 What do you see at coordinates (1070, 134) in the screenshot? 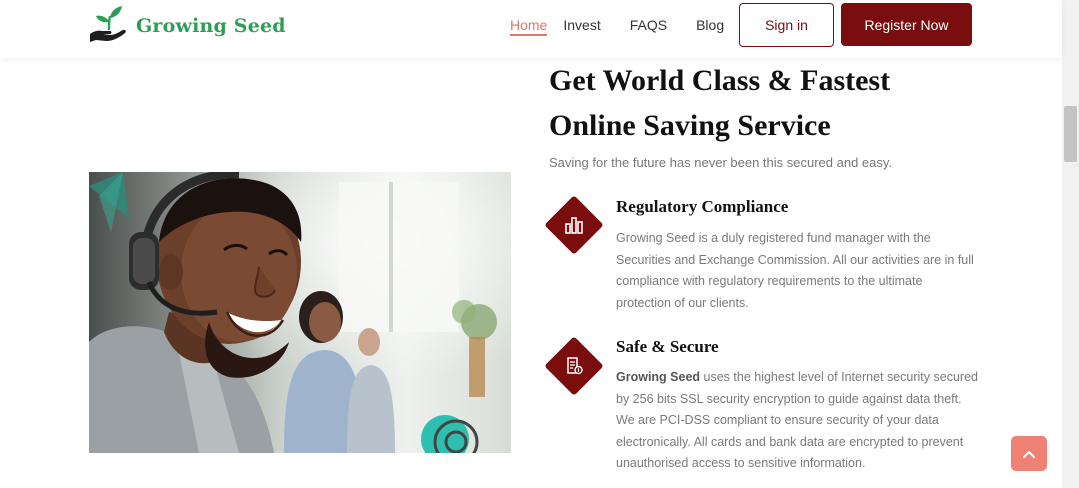
I see `scrollbar-thumb` at bounding box center [1070, 134].